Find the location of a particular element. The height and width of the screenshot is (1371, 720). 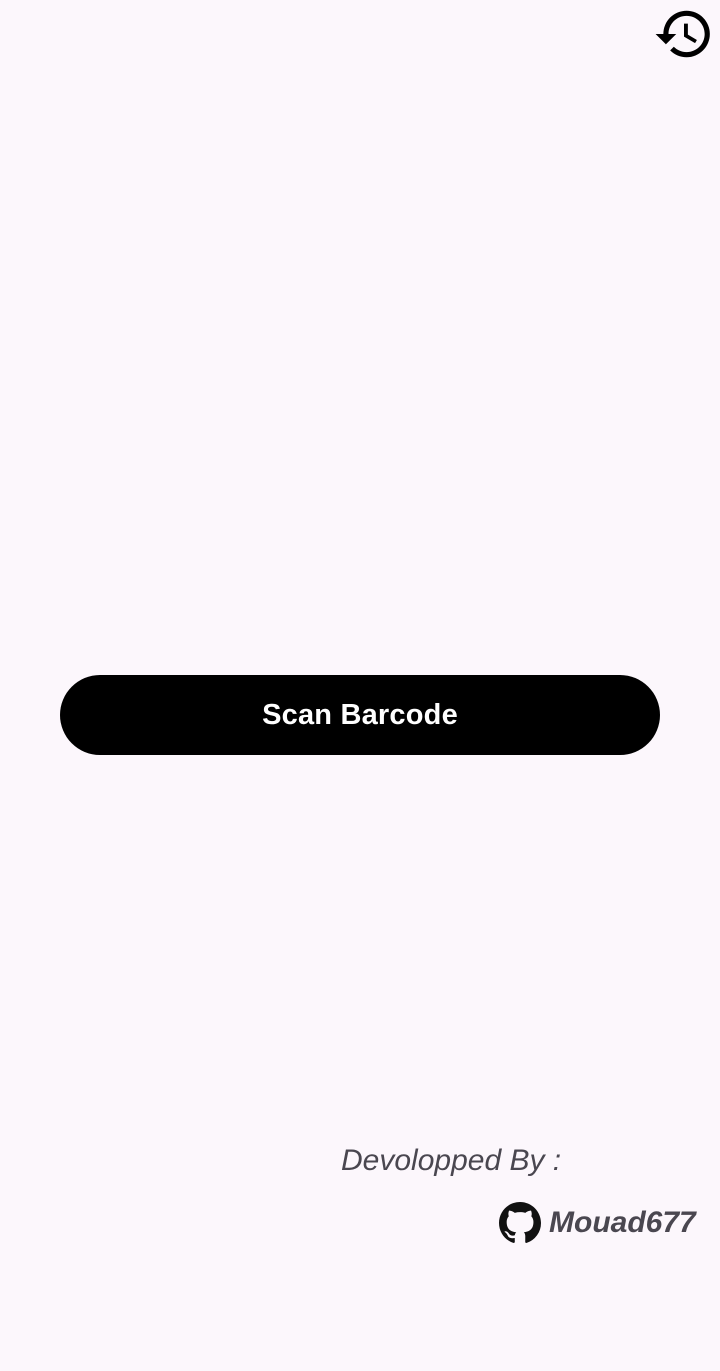

history-icon is located at coordinates (682, 34).